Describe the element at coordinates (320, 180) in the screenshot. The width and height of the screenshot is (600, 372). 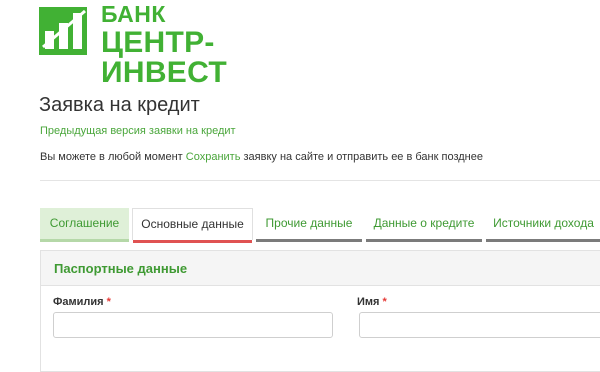
I see `divider` at that location.